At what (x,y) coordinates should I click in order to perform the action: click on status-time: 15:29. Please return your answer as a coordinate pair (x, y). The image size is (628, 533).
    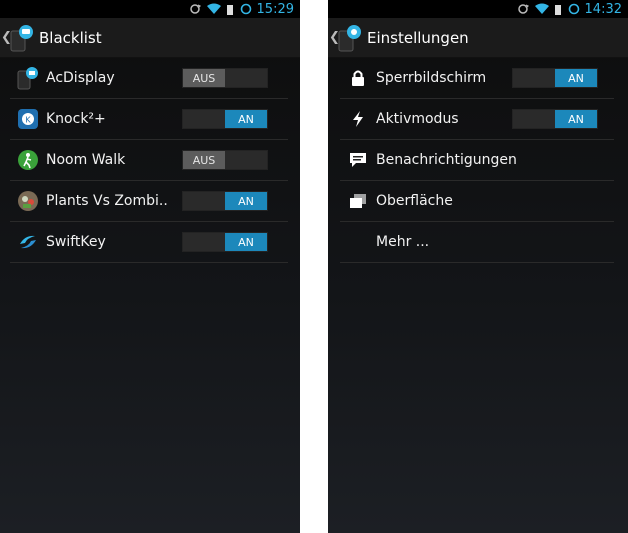
    Looking at the image, I should click on (275, 9).